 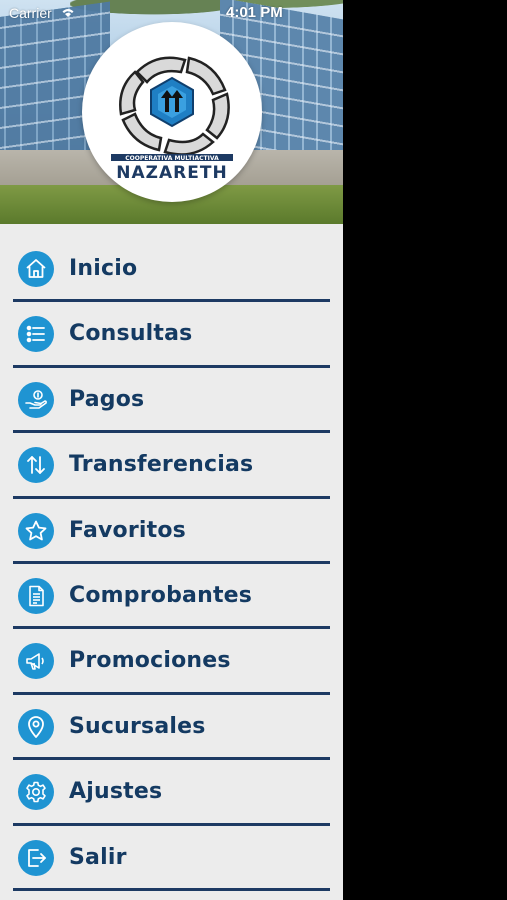 What do you see at coordinates (172, 158) in the screenshot?
I see `logo-org-line: COOPERATIVA MULTIACTIVA` at bounding box center [172, 158].